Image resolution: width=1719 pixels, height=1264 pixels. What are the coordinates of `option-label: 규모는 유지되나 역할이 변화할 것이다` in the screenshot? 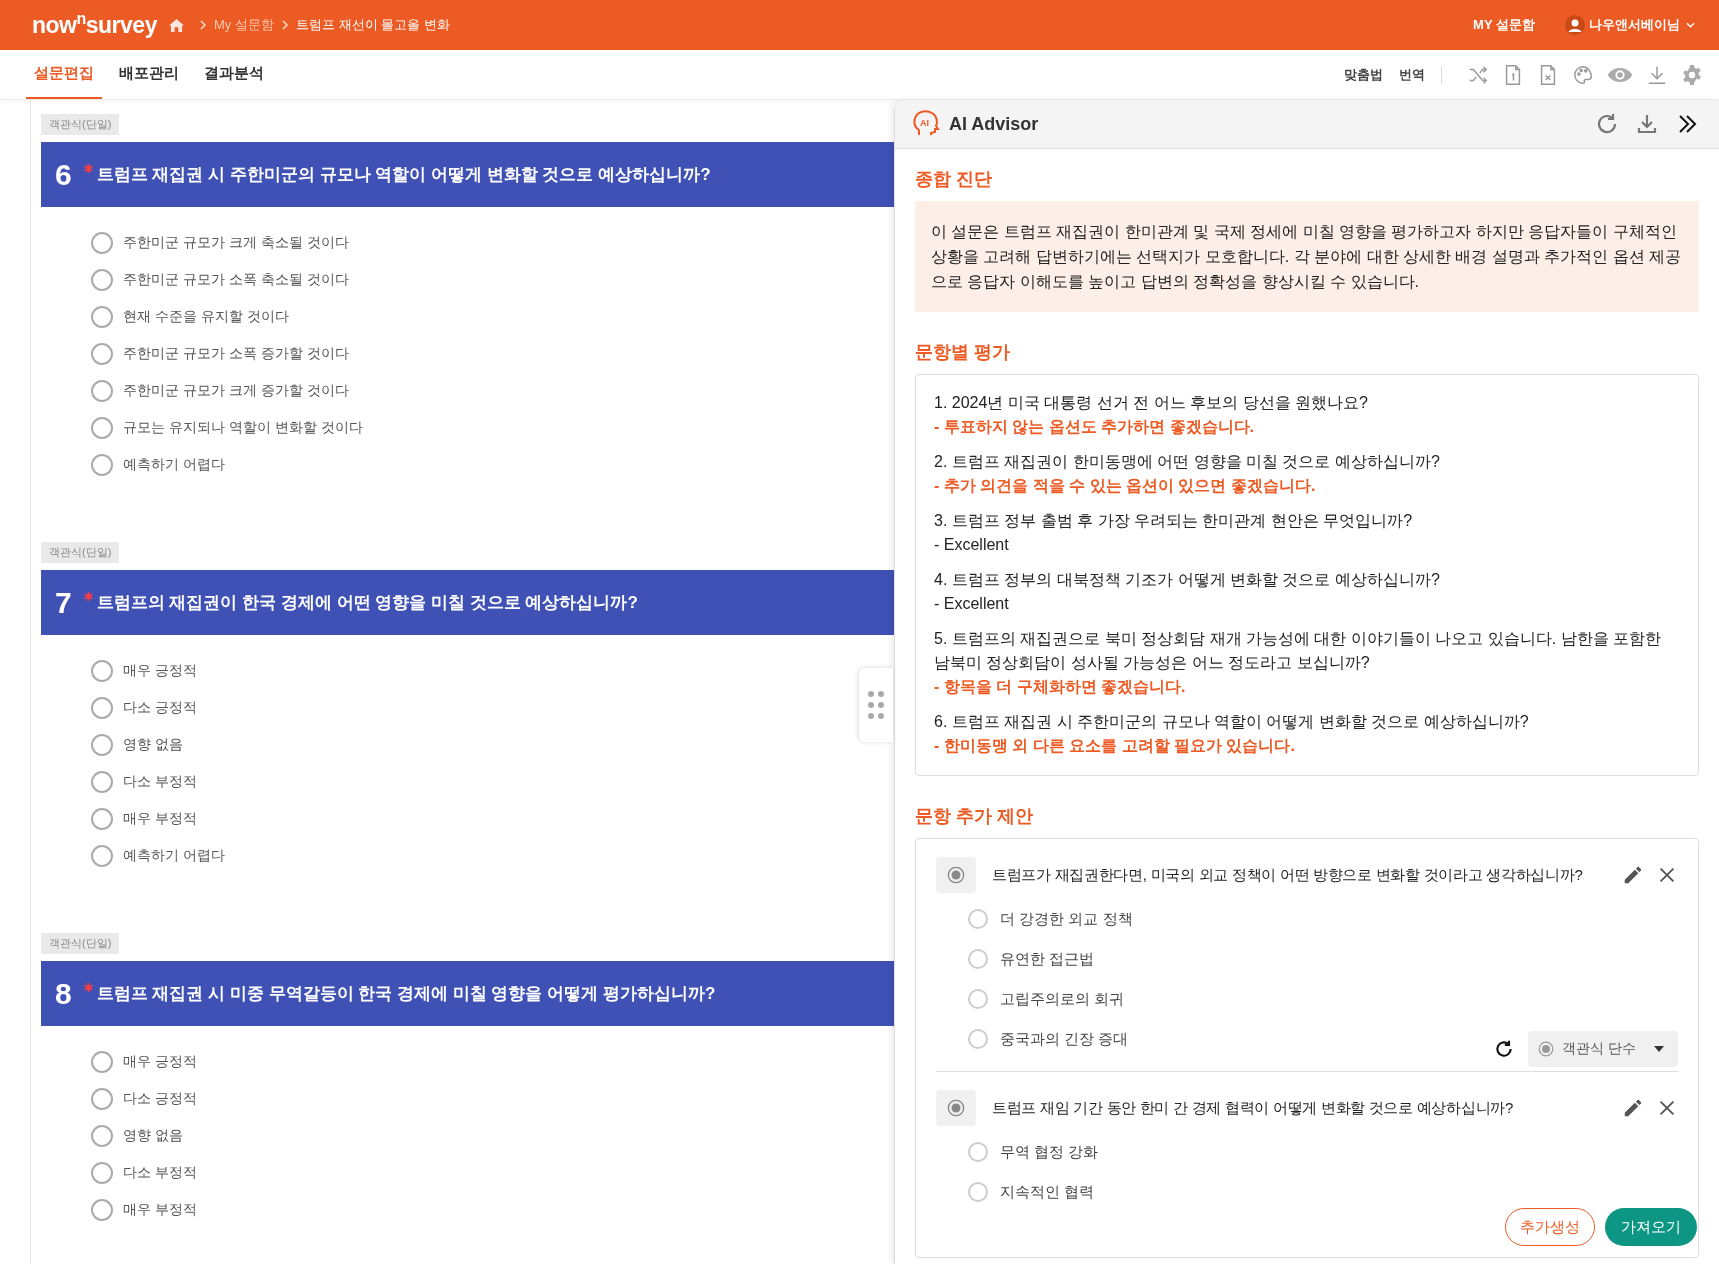 It's located at (243, 427).